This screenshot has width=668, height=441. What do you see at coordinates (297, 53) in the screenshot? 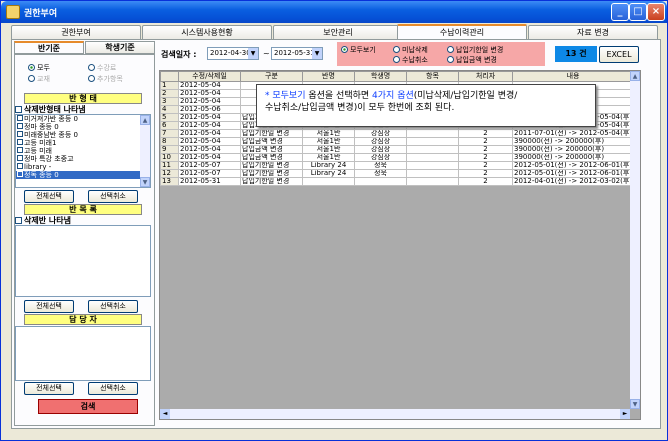
I see `date-to-field: 2012-05-31 ▼` at bounding box center [297, 53].